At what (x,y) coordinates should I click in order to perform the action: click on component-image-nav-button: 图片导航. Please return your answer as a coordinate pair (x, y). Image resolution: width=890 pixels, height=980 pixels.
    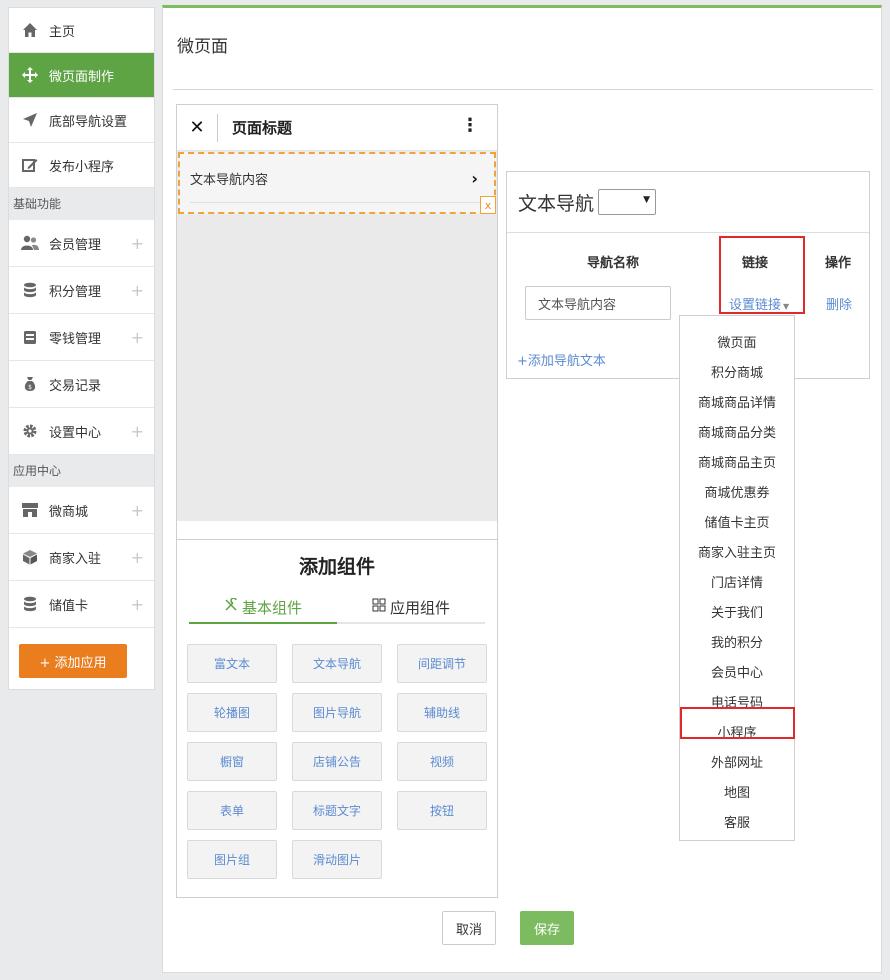
    Looking at the image, I should click on (337, 712).